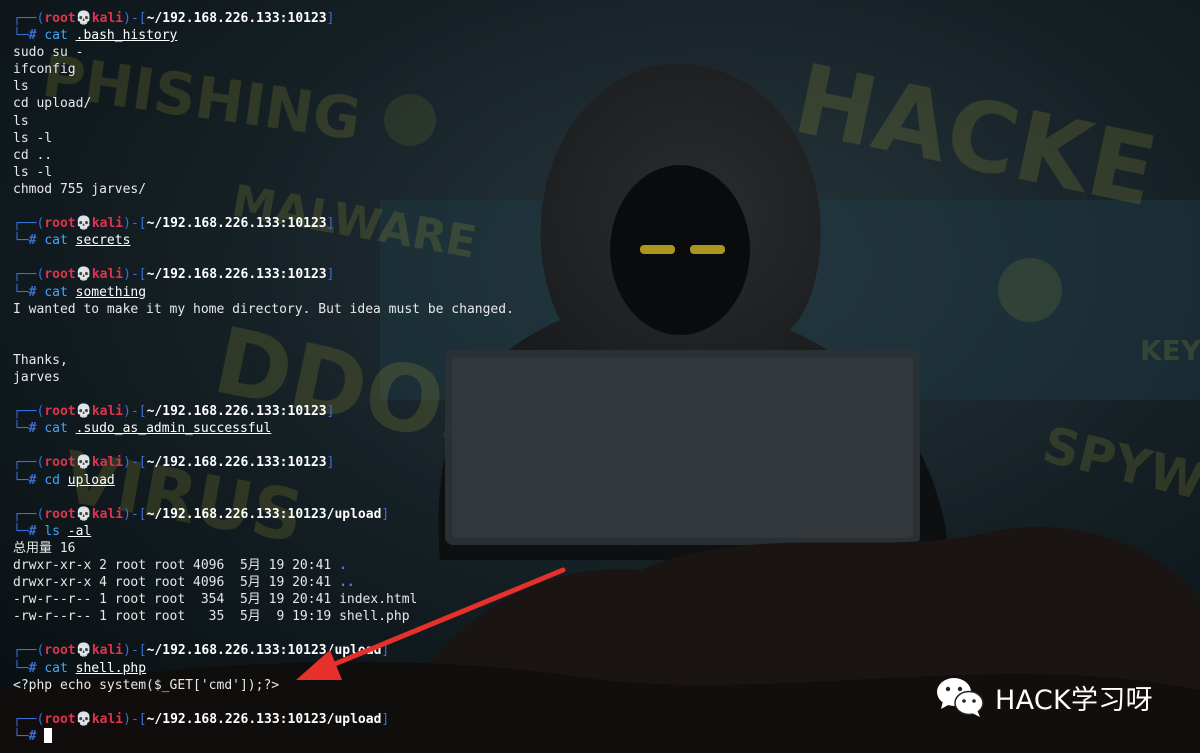 This screenshot has width=1200, height=753. What do you see at coordinates (343, 565) in the screenshot?
I see `listing-name: .` at bounding box center [343, 565].